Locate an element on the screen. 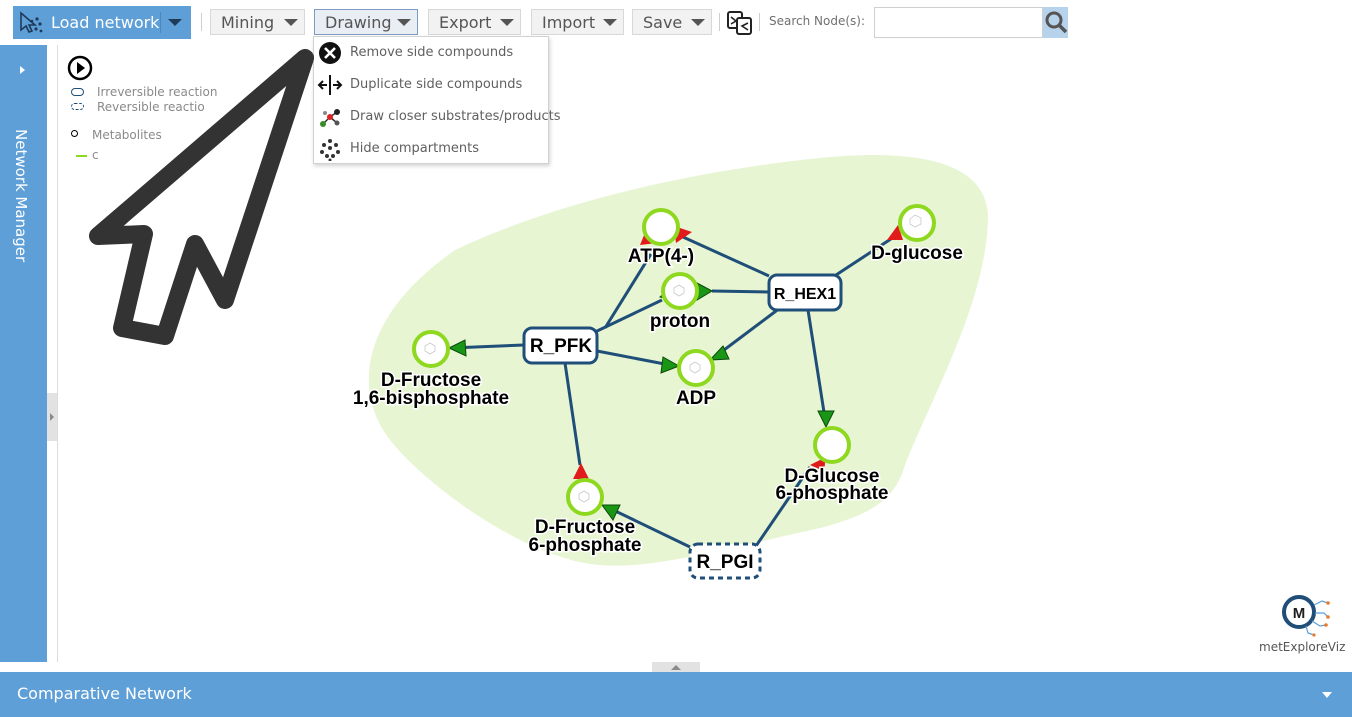  metabolite-label-proton: proton is located at coordinates (680, 321).